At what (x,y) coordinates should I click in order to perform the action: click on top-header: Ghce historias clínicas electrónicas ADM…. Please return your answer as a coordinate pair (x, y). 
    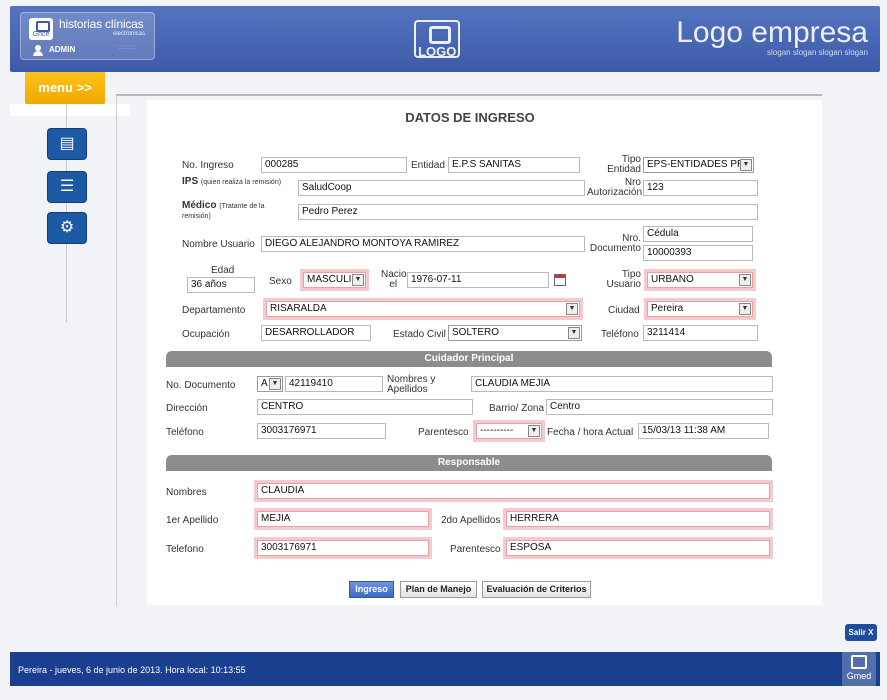
    Looking at the image, I should click on (445, 39).